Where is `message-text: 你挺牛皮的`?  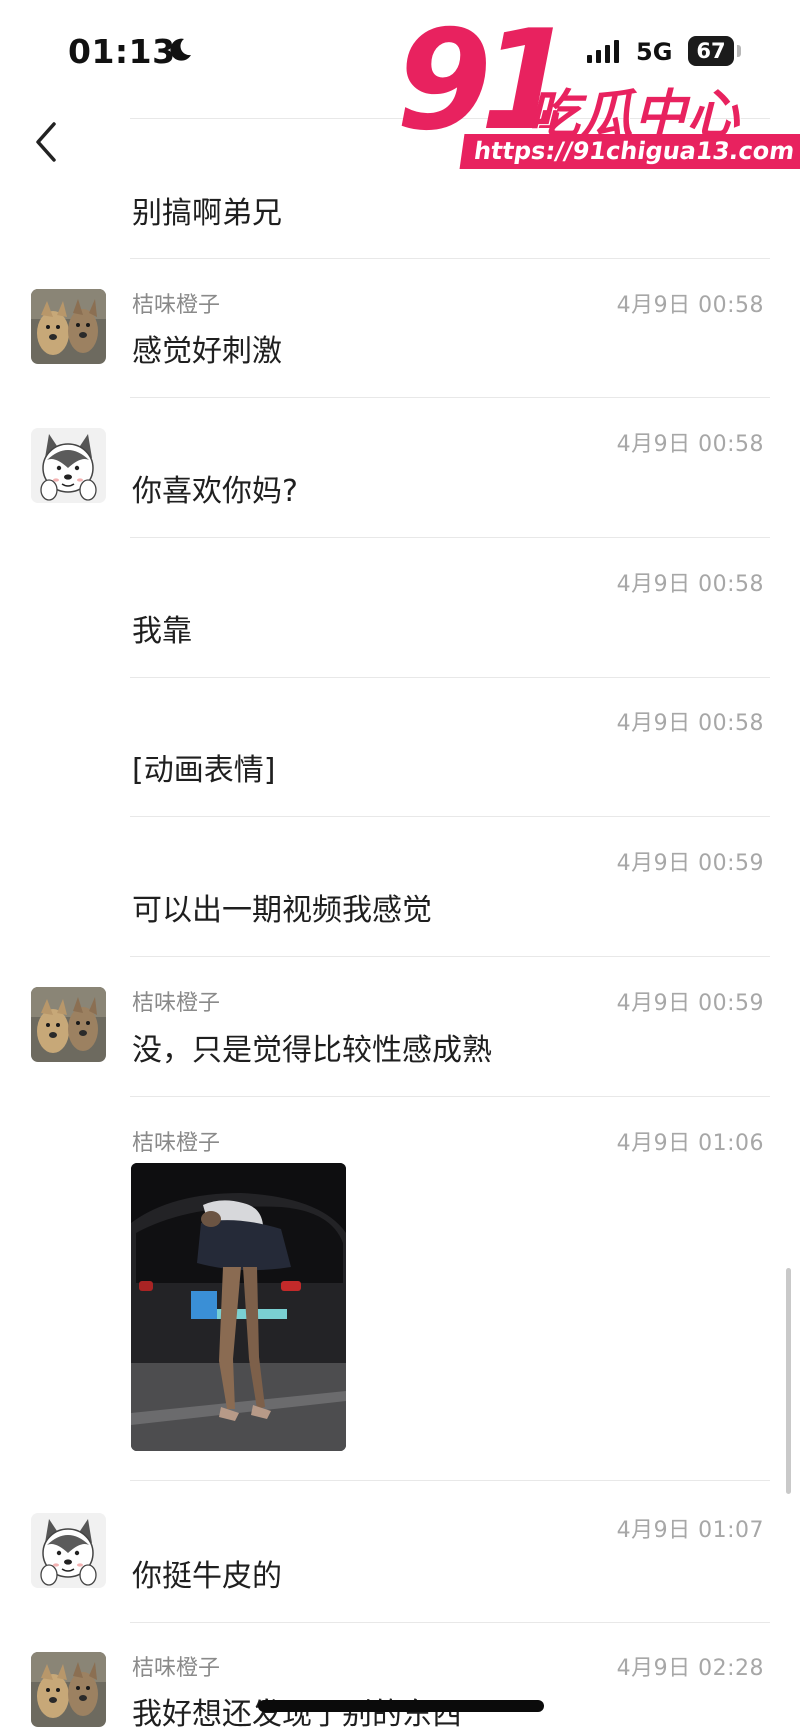 message-text: 你挺牛皮的 is located at coordinates (207, 1573).